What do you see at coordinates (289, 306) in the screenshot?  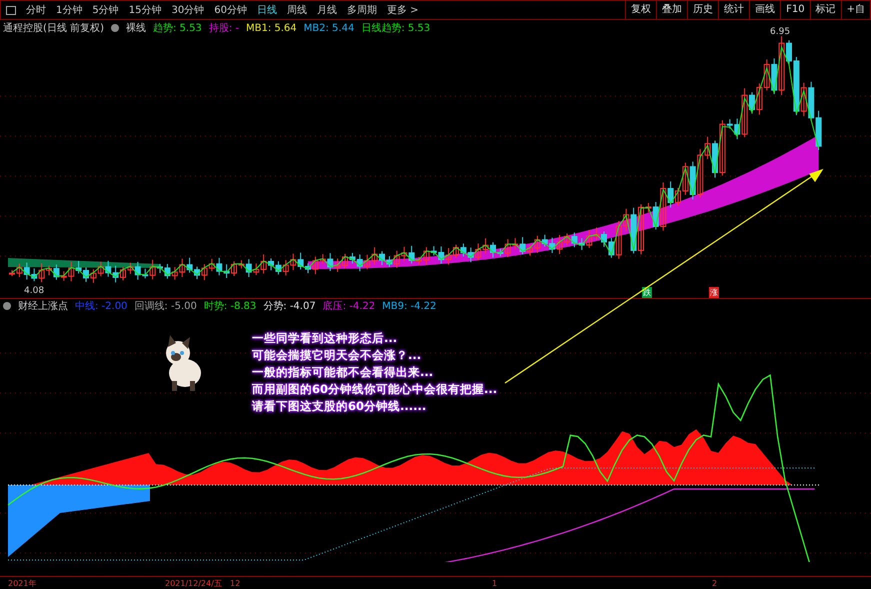 I see `indicator-value: 分势: -4.07` at bounding box center [289, 306].